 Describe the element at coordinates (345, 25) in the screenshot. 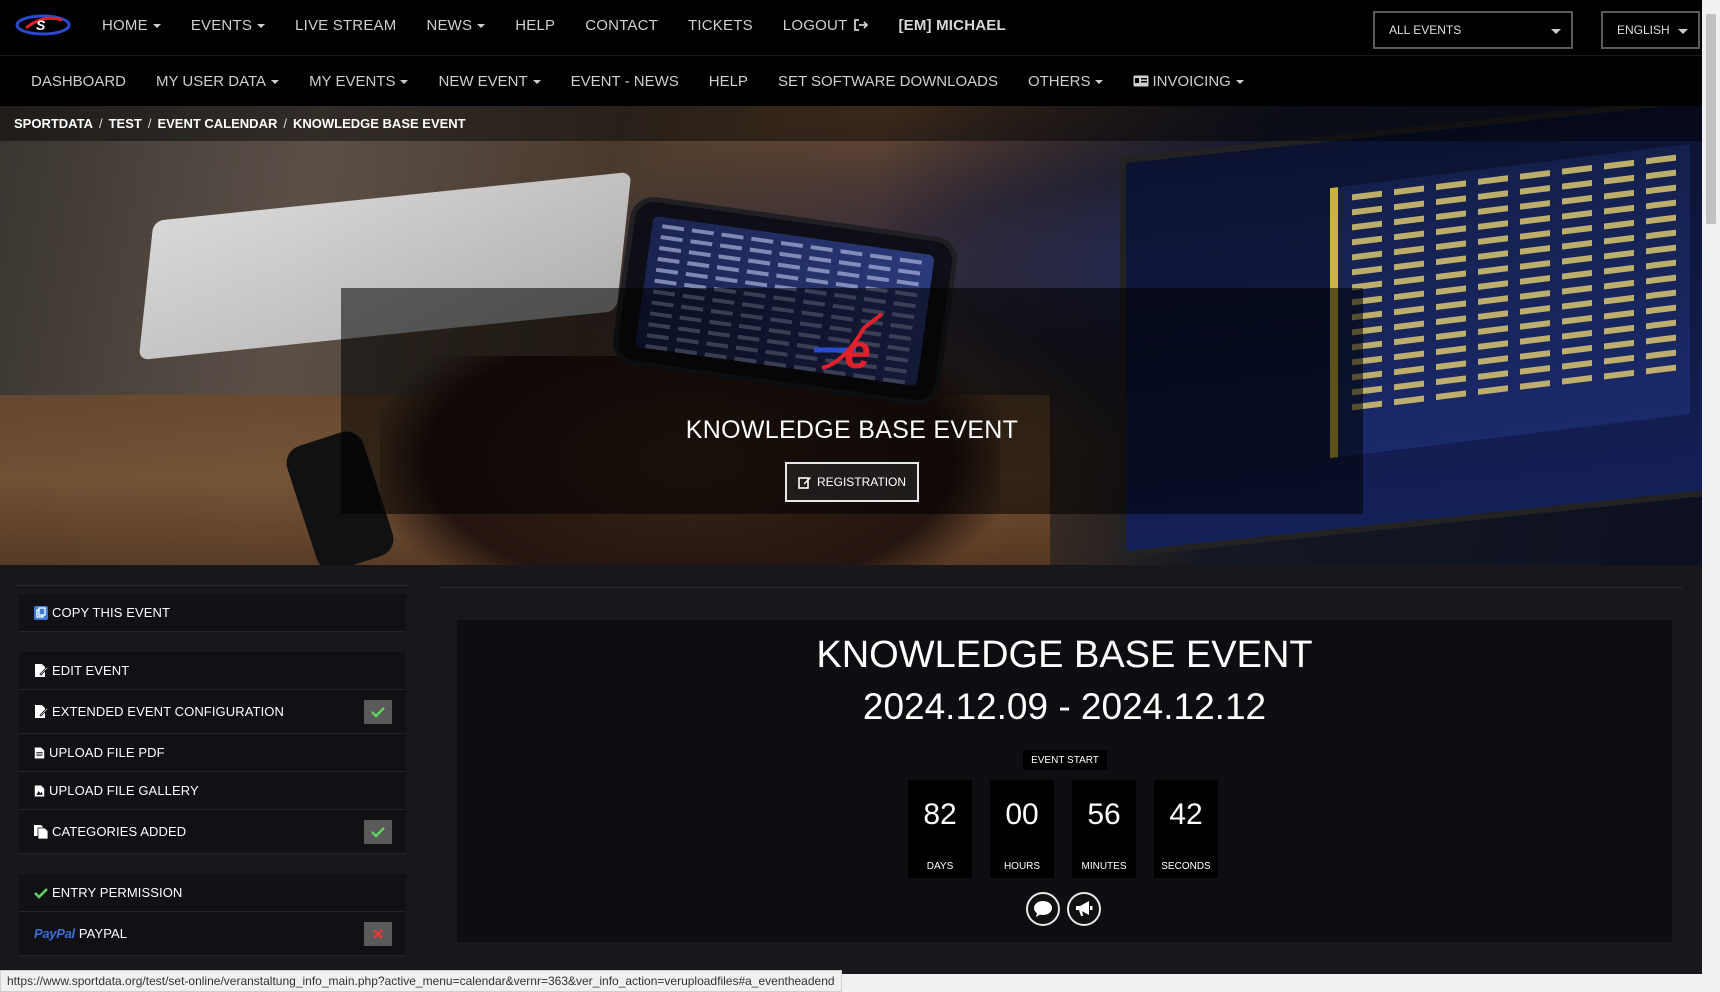

I see `nav-live-stream: LIVE STREAM` at that location.